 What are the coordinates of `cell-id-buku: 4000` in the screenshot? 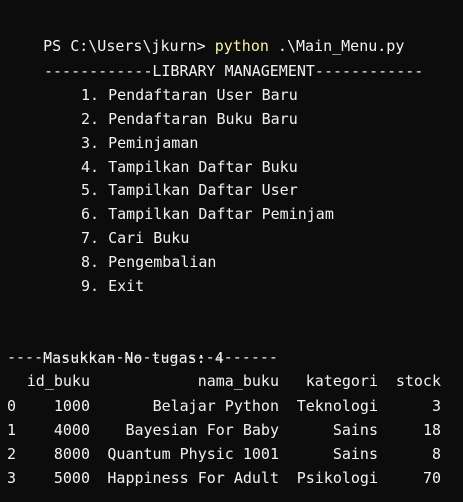 It's located at (71, 430).